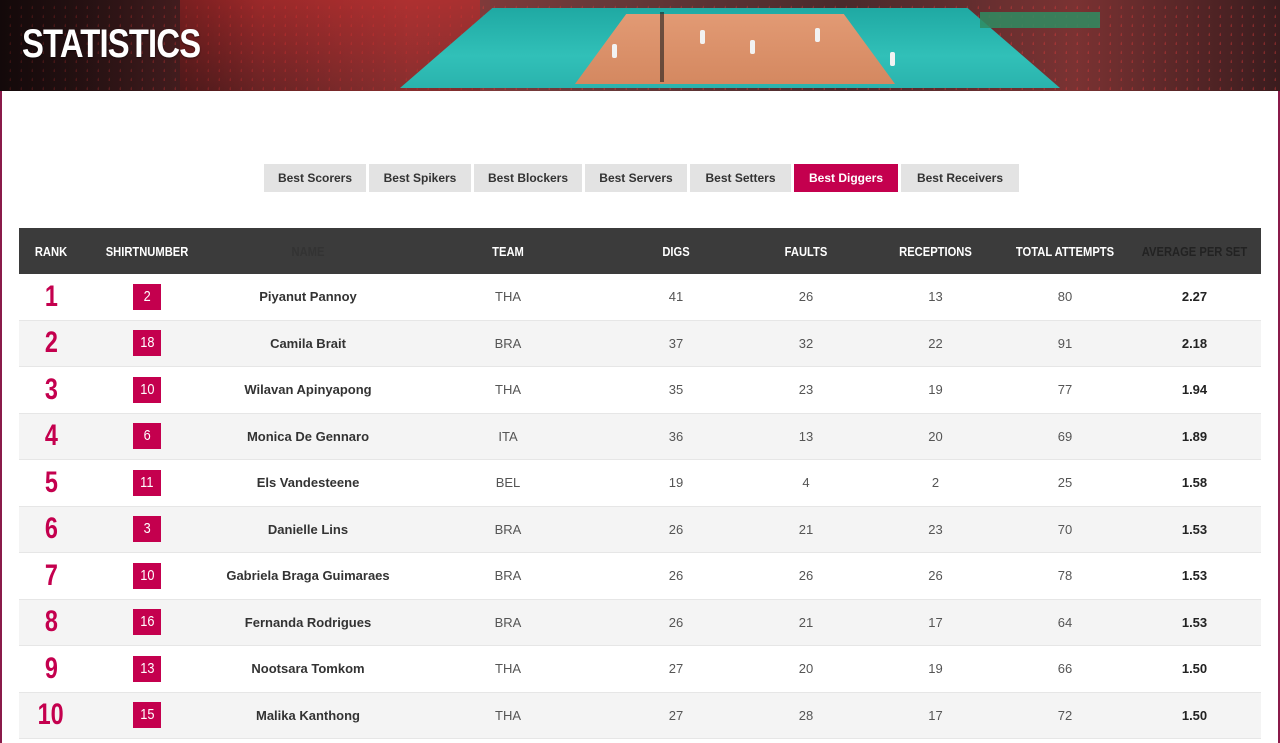 This screenshot has width=1280, height=743. I want to click on header-faults: FAULTS, so click(806, 251).